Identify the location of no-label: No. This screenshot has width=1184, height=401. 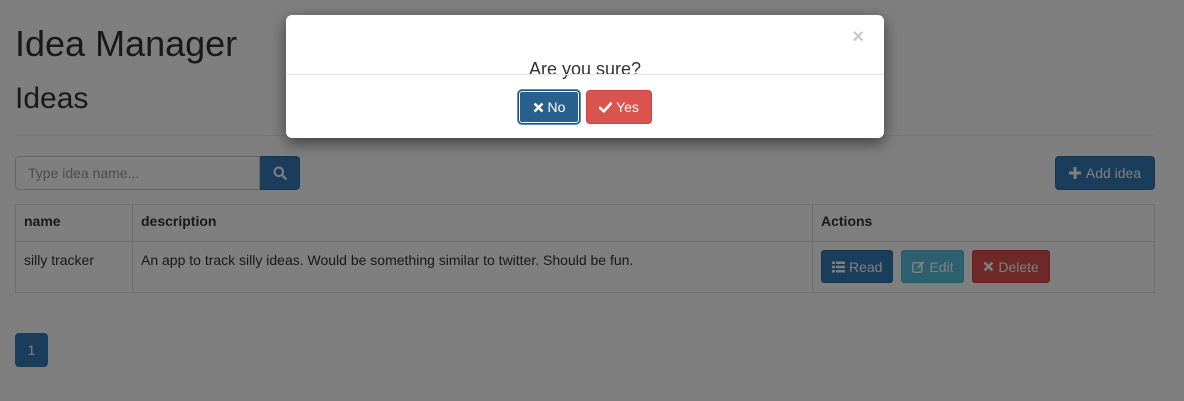
(556, 107).